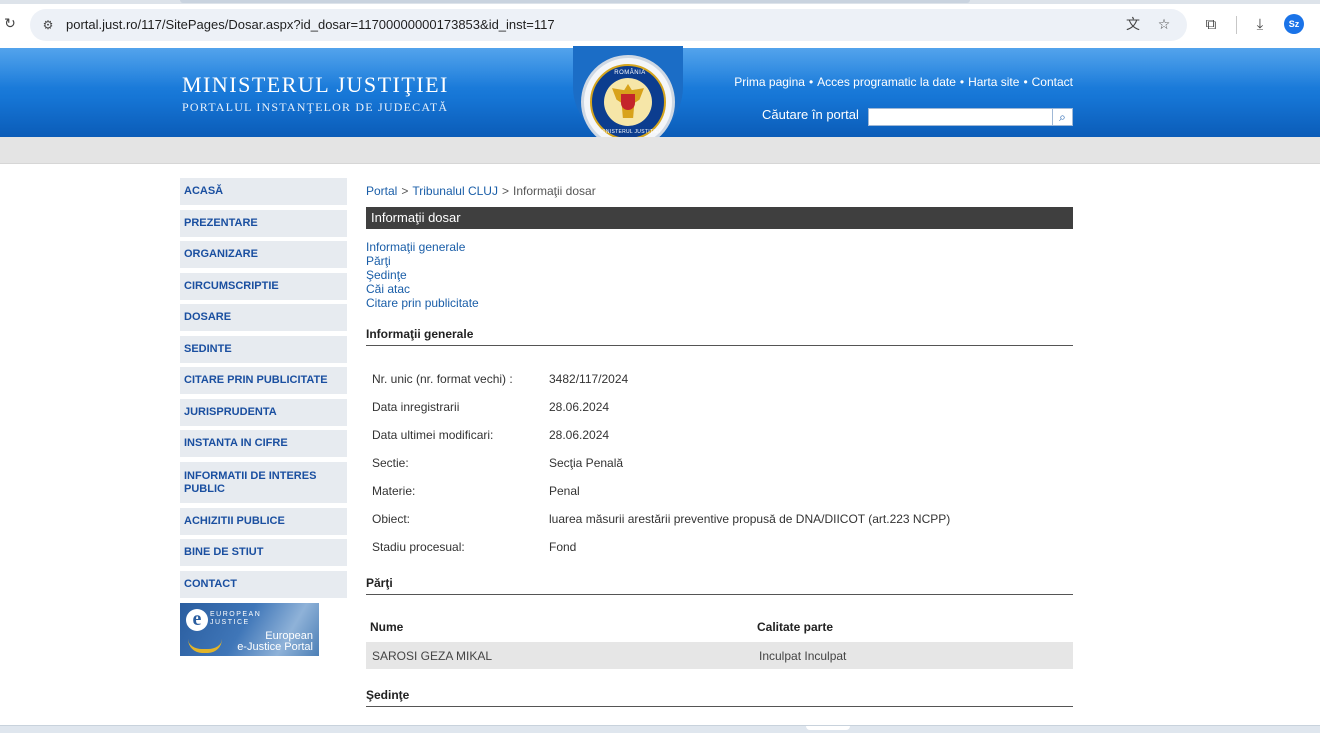  What do you see at coordinates (1133, 25) in the screenshot?
I see `translate-icon: 文` at bounding box center [1133, 25].